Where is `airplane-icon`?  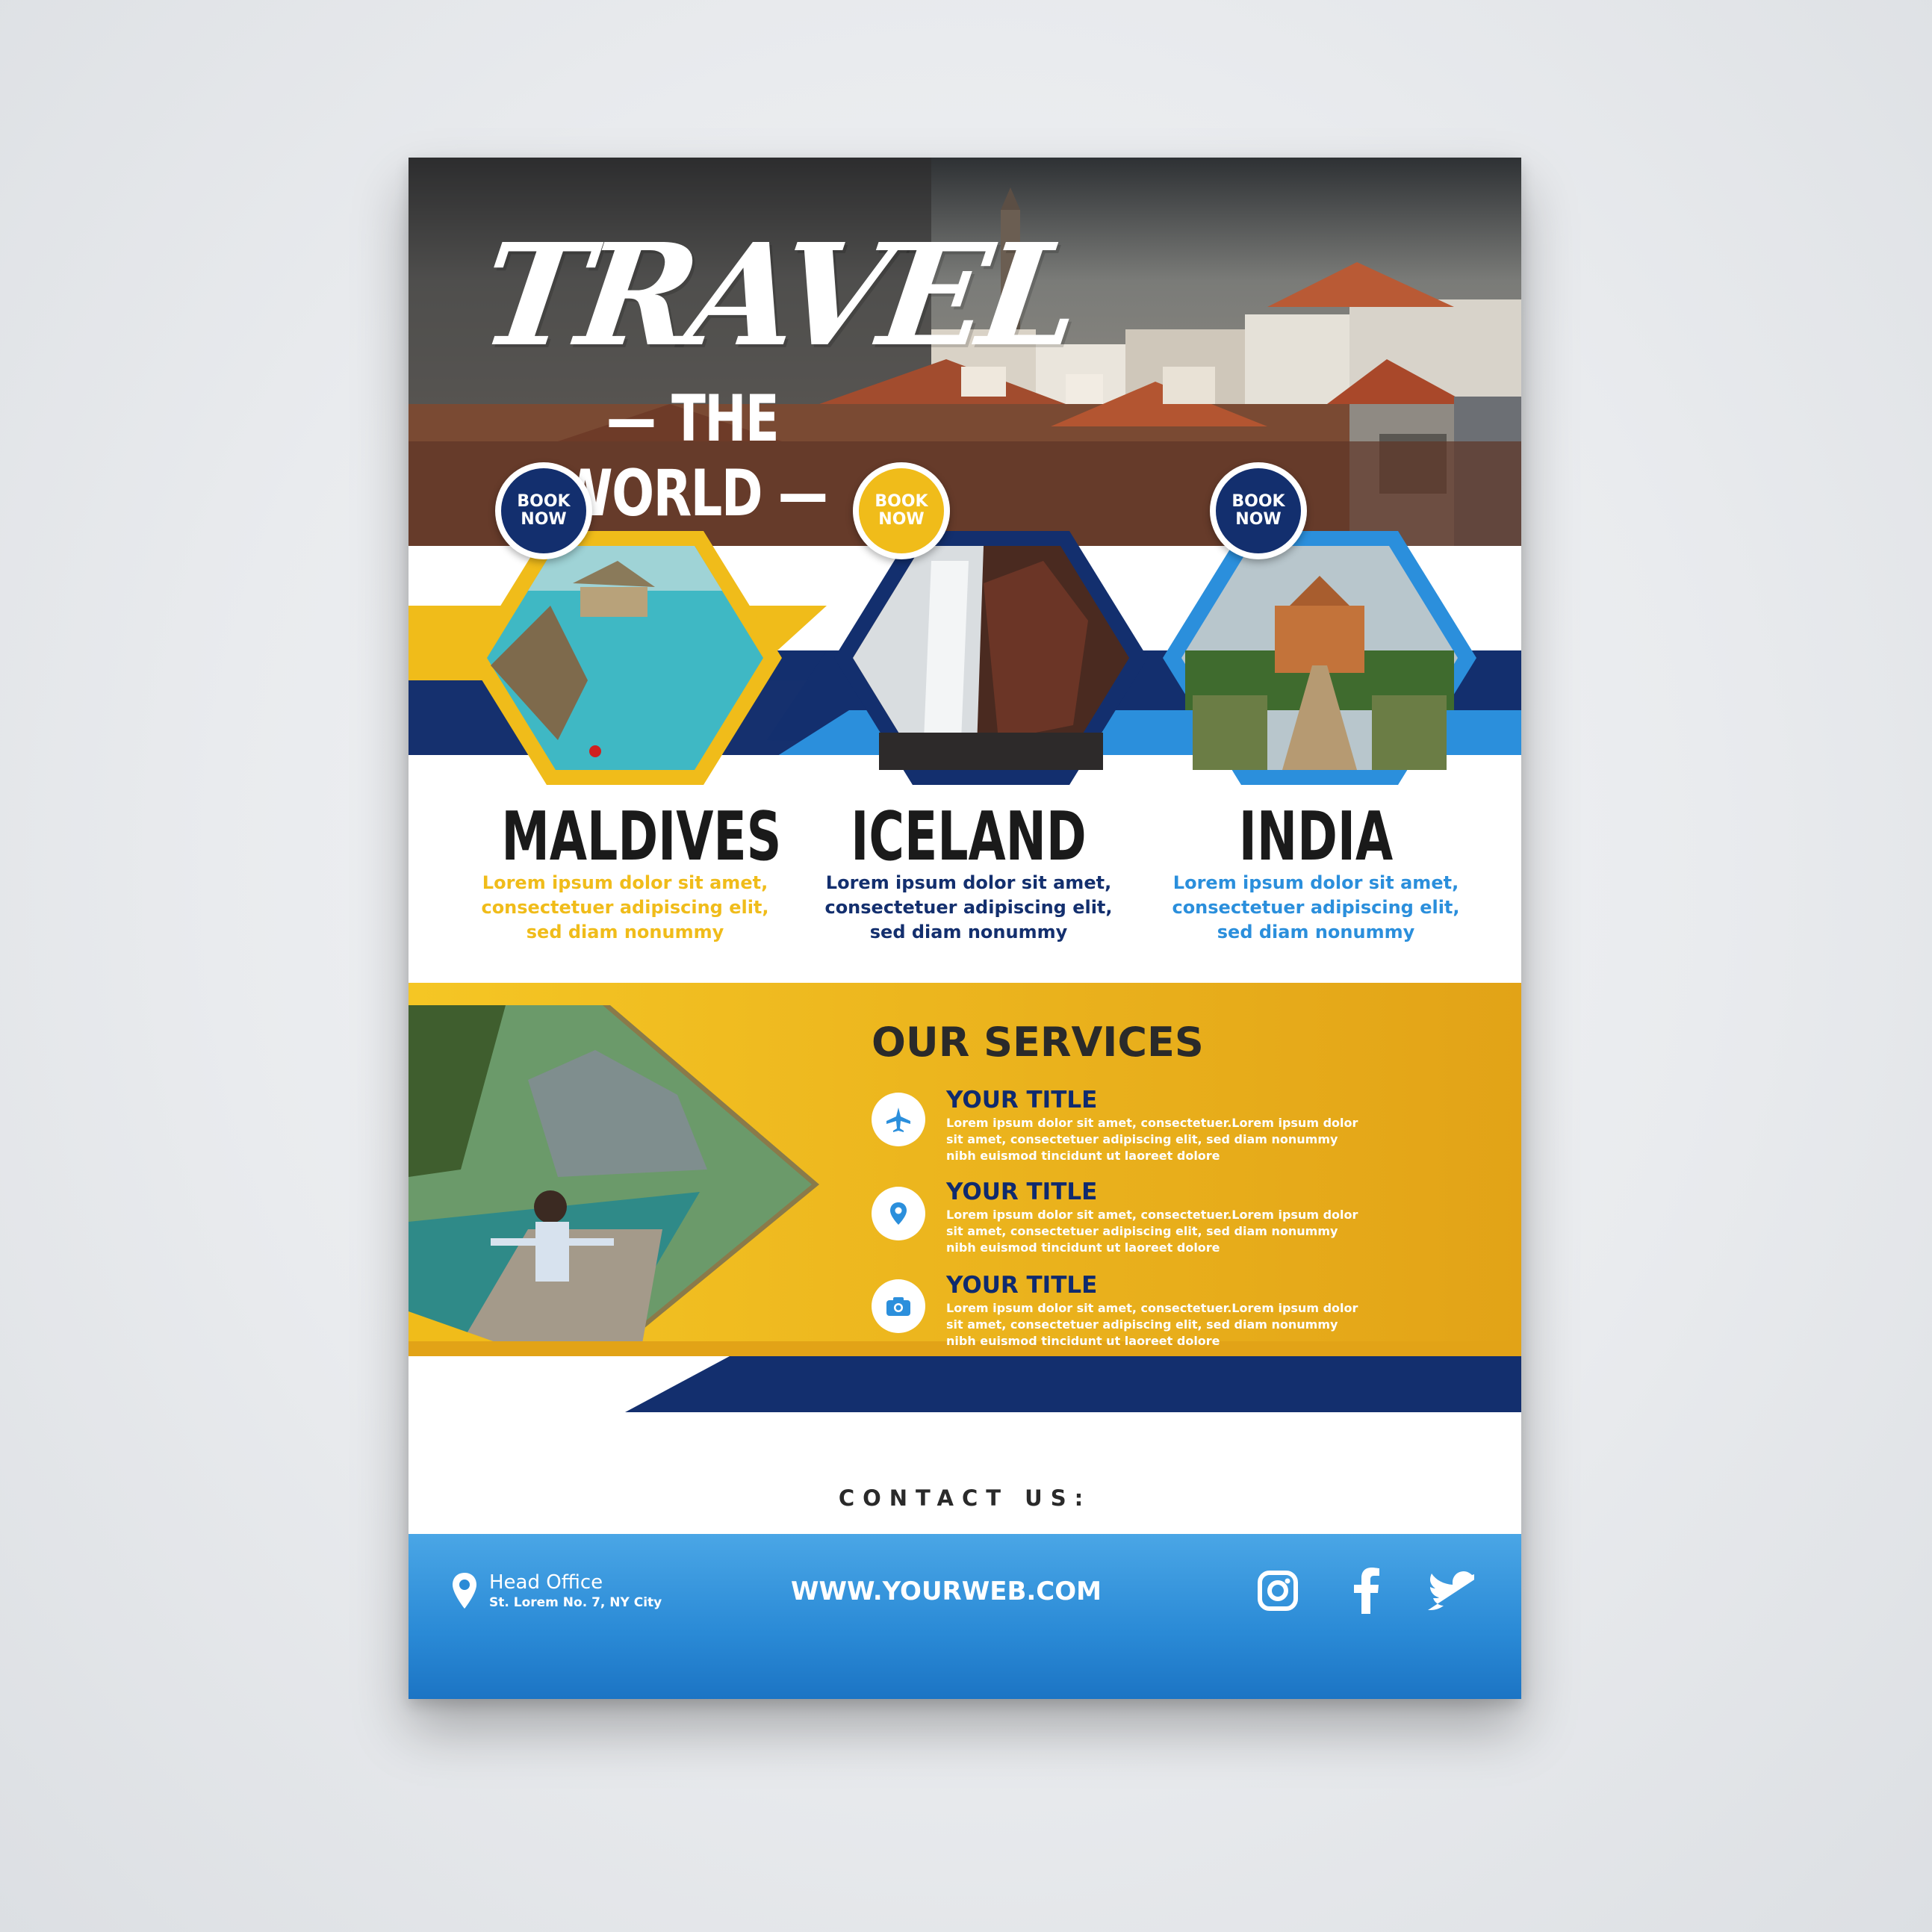
airplane-icon is located at coordinates (898, 1119).